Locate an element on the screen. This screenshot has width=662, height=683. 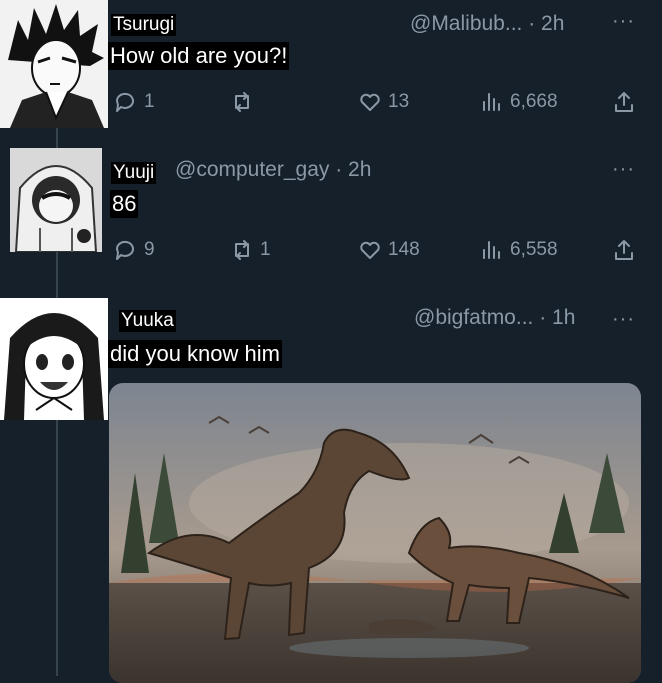
reply-button: 9 is located at coordinates (134, 250).